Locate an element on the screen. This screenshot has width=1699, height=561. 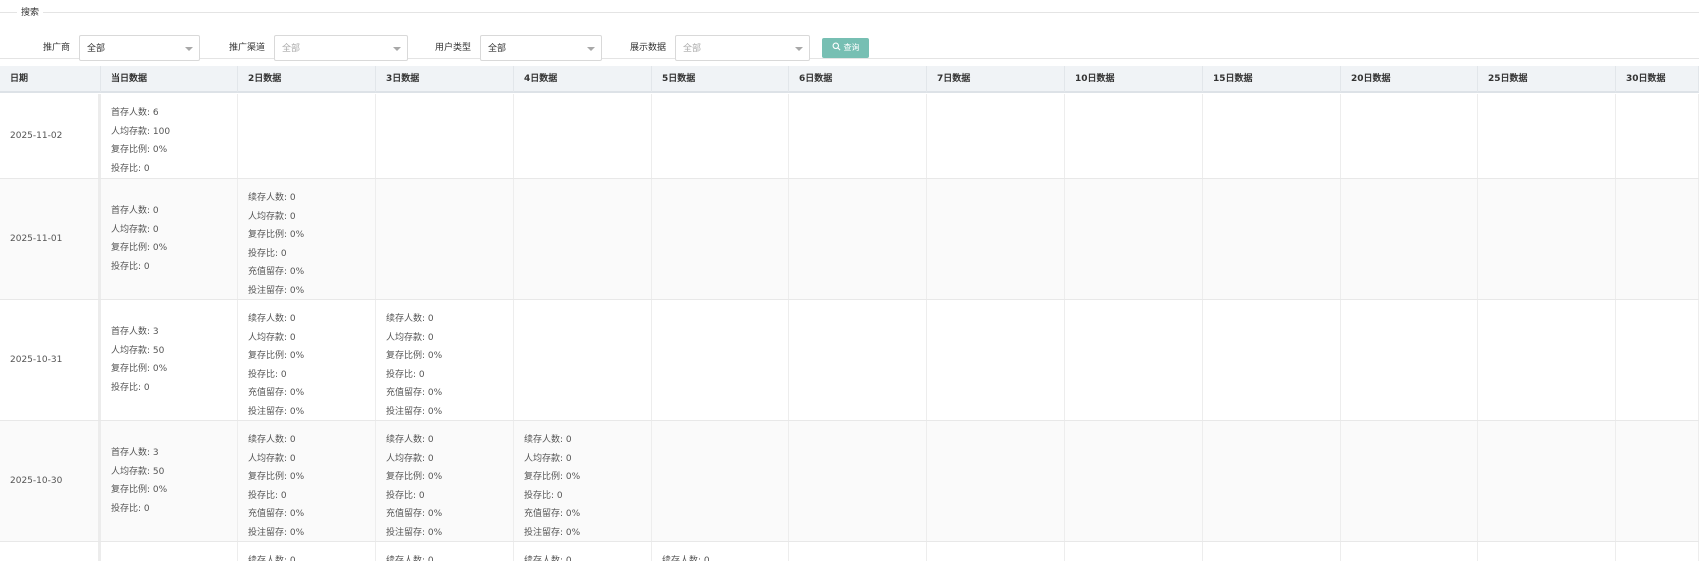
metric-line: 人均存款: 100 is located at coordinates (141, 131).